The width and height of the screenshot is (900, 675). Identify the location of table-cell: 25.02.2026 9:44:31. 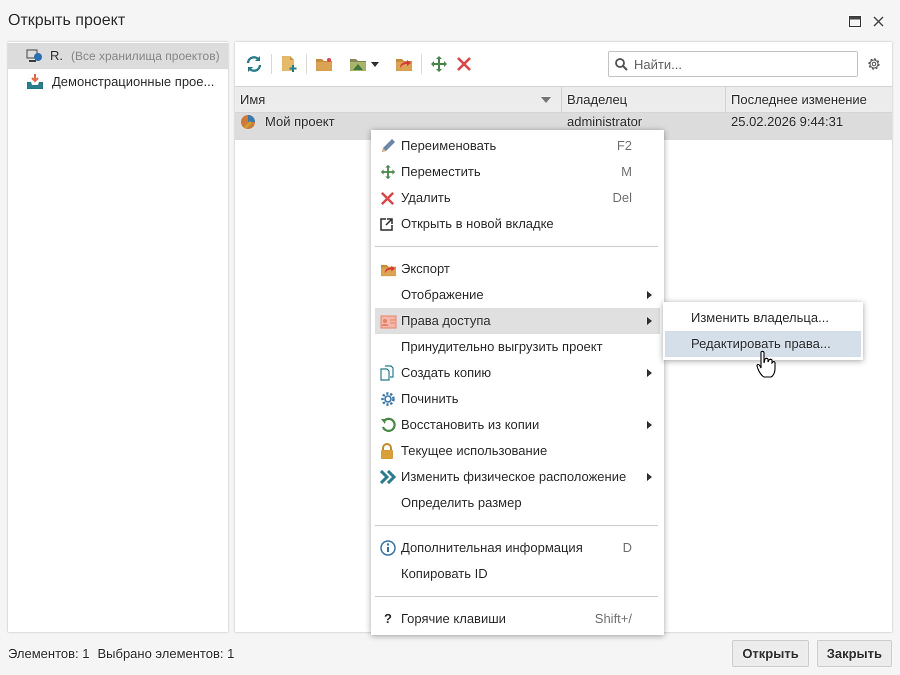
(787, 122).